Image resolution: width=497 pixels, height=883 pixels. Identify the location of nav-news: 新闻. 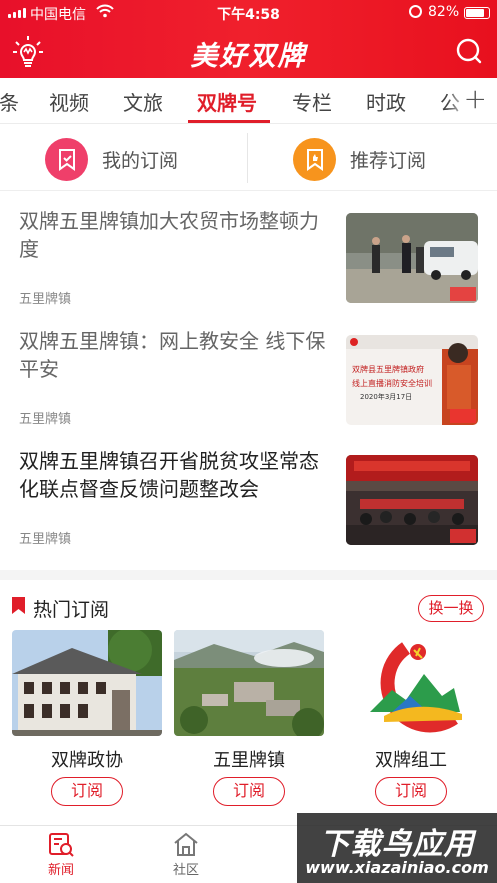
(61, 854).